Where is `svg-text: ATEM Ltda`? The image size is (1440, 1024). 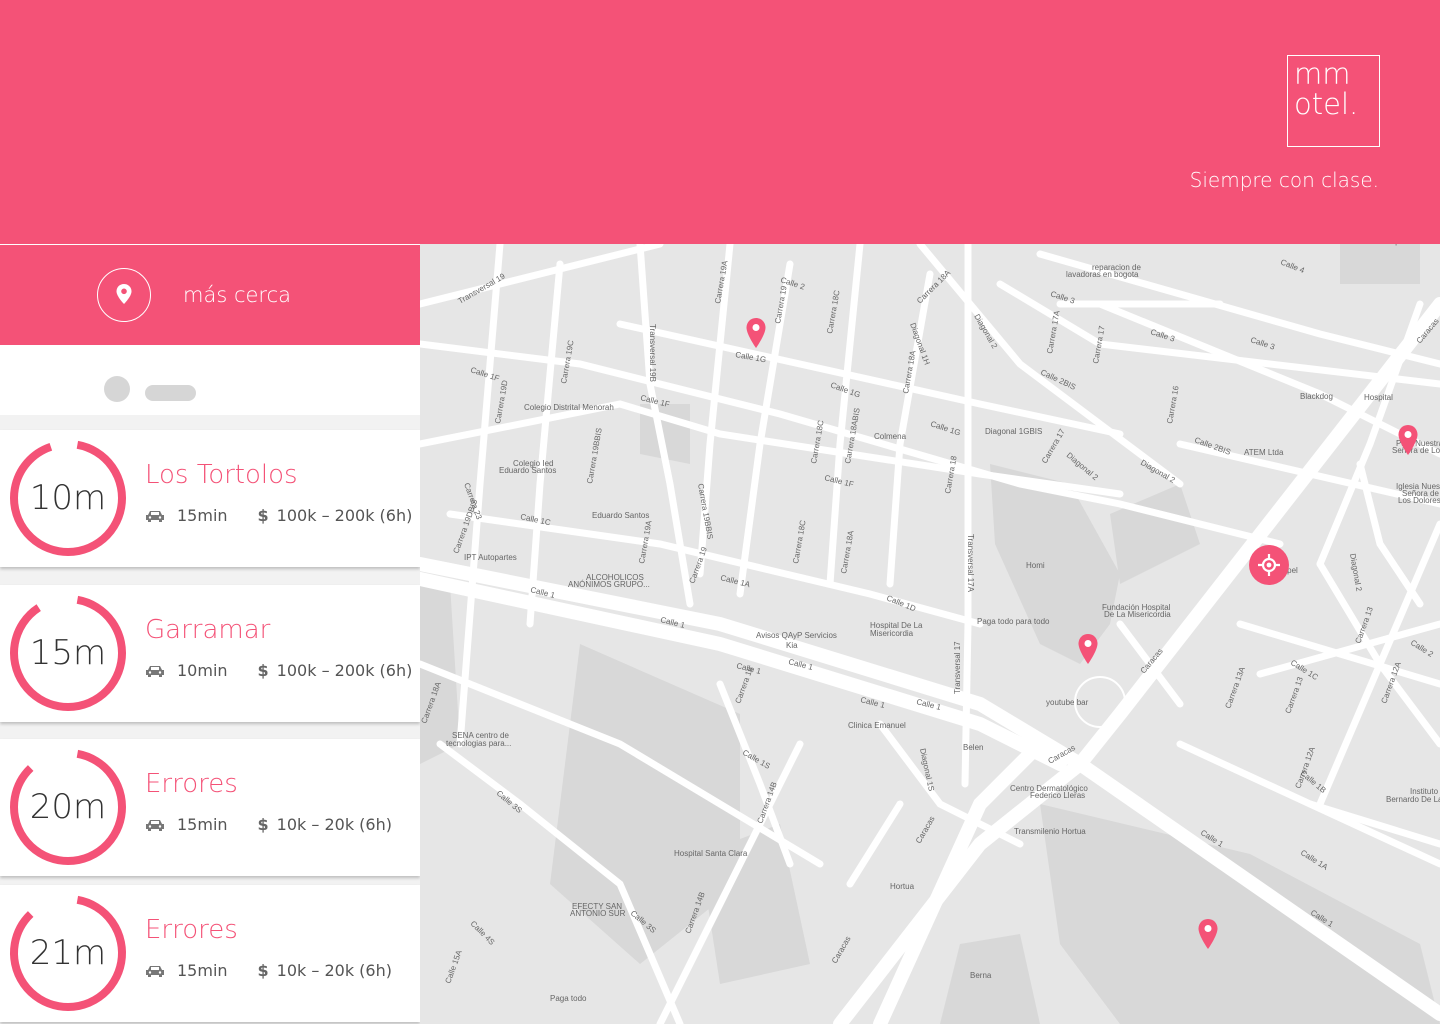 svg-text: ATEM Ltda is located at coordinates (1264, 452).